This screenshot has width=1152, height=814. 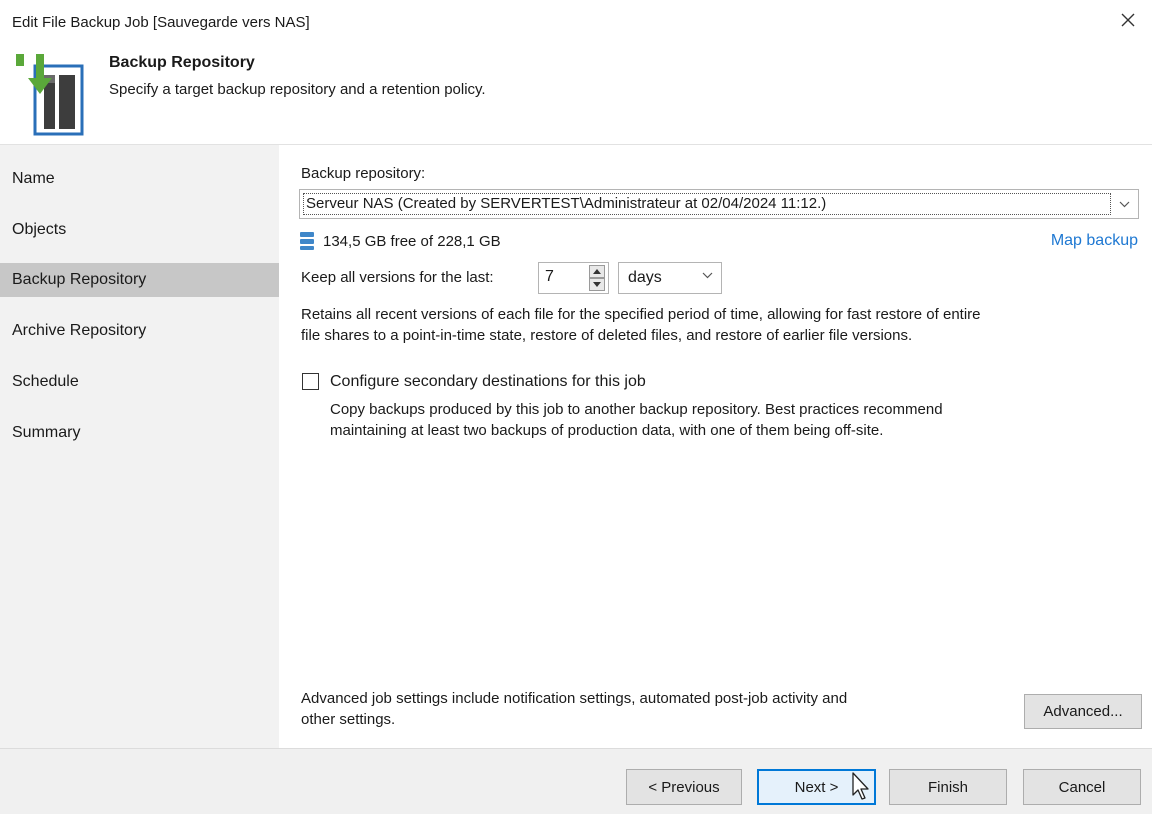 I want to click on close-button, so click(x=1128, y=20).